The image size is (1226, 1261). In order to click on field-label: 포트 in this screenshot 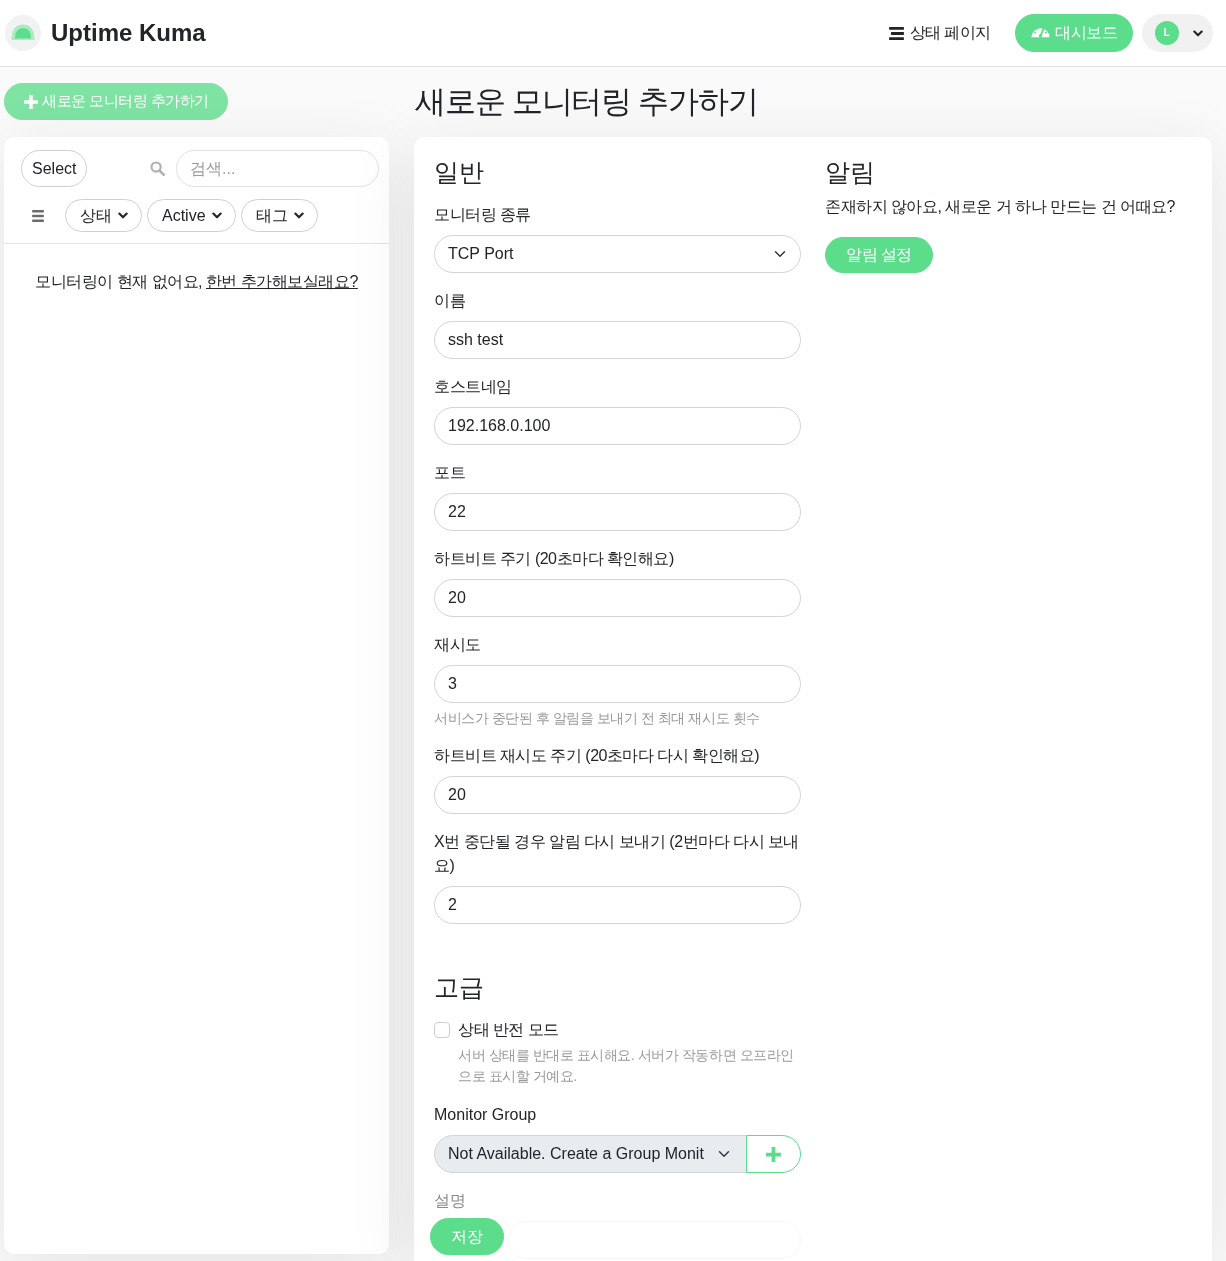, I will do `click(450, 473)`.